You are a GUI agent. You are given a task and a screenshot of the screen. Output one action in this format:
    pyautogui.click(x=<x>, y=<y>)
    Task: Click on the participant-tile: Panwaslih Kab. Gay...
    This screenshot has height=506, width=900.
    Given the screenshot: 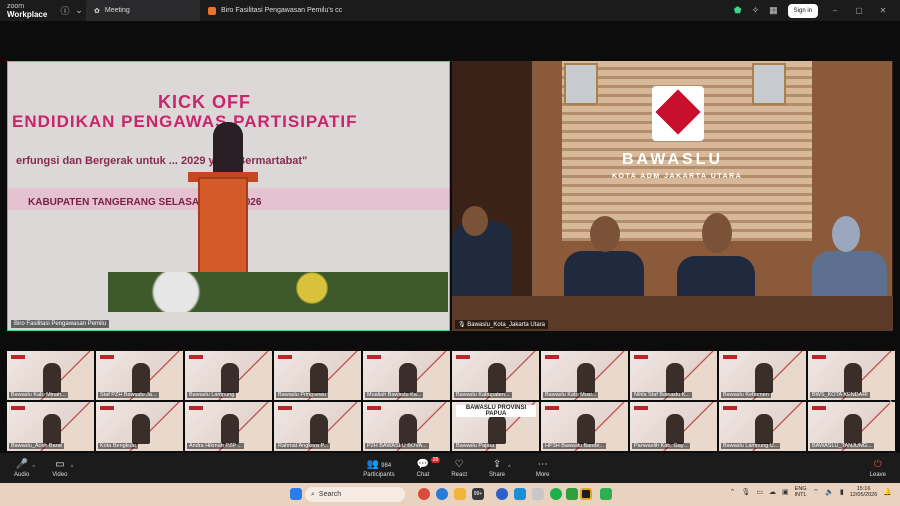 What is the action you would take?
    pyautogui.click(x=673, y=426)
    